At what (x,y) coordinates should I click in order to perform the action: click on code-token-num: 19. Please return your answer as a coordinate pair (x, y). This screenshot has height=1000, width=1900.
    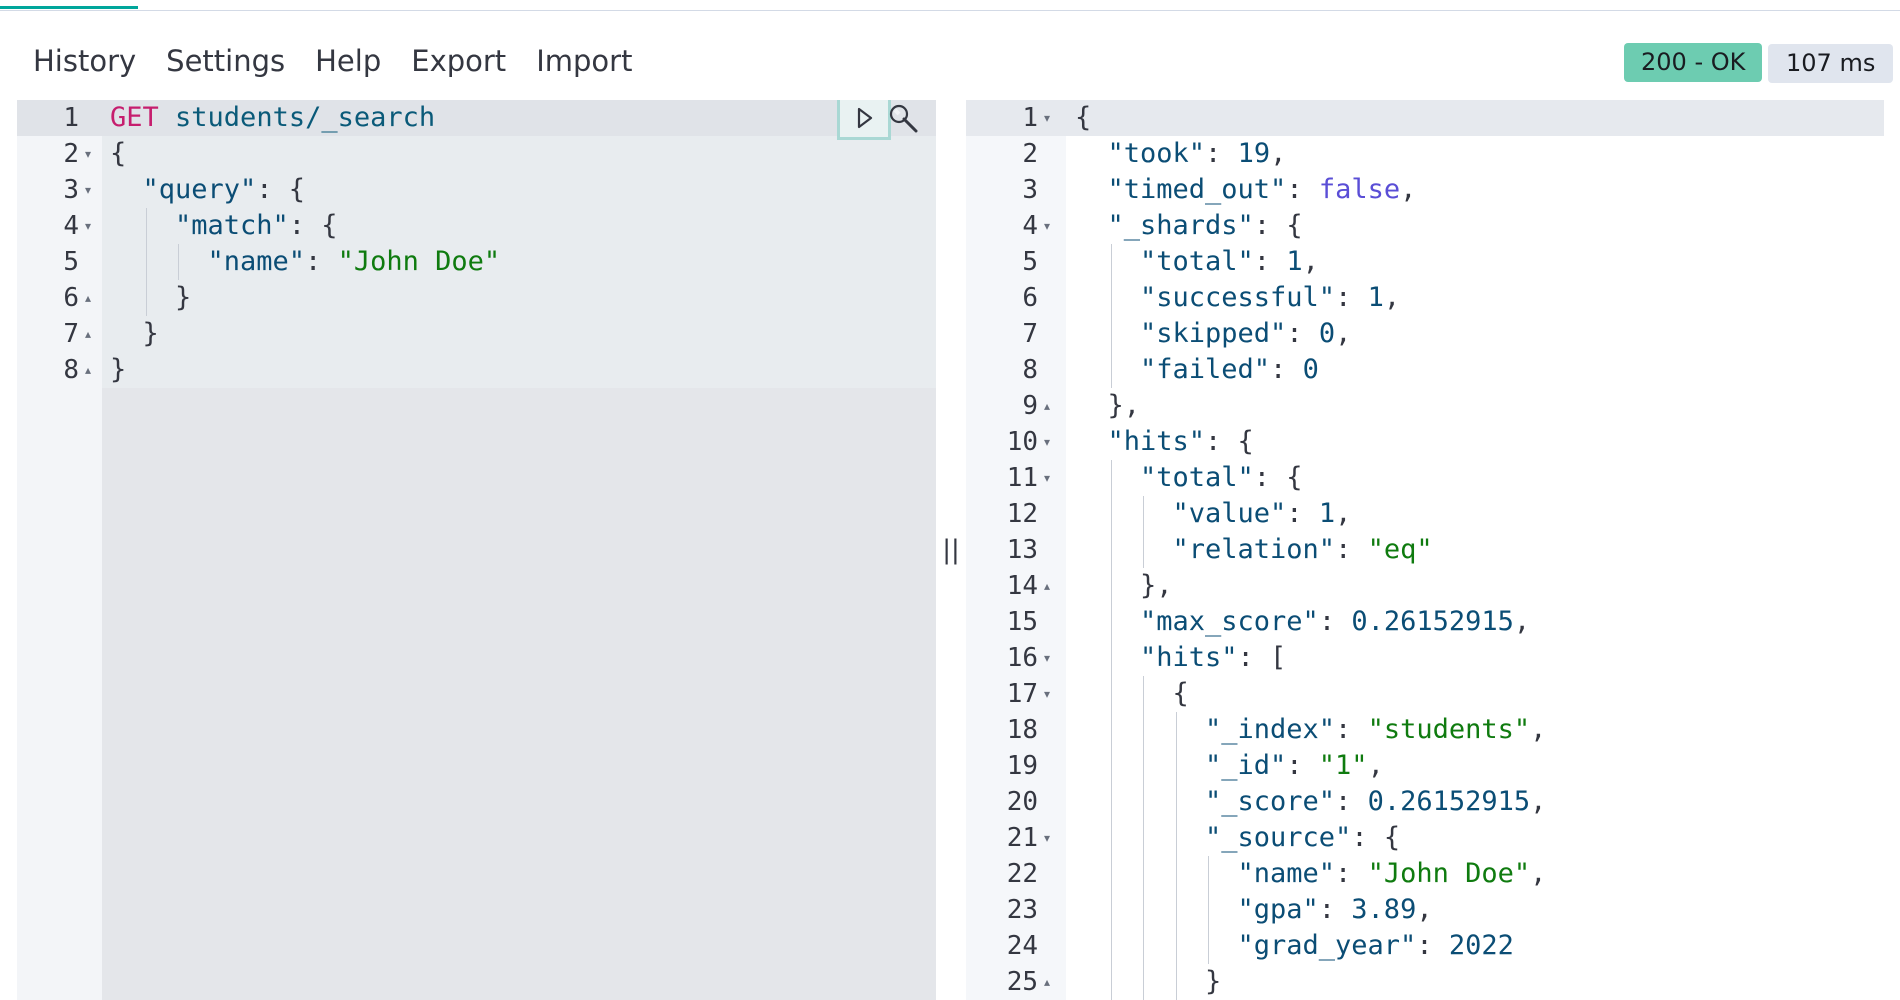
    Looking at the image, I should click on (1254, 153).